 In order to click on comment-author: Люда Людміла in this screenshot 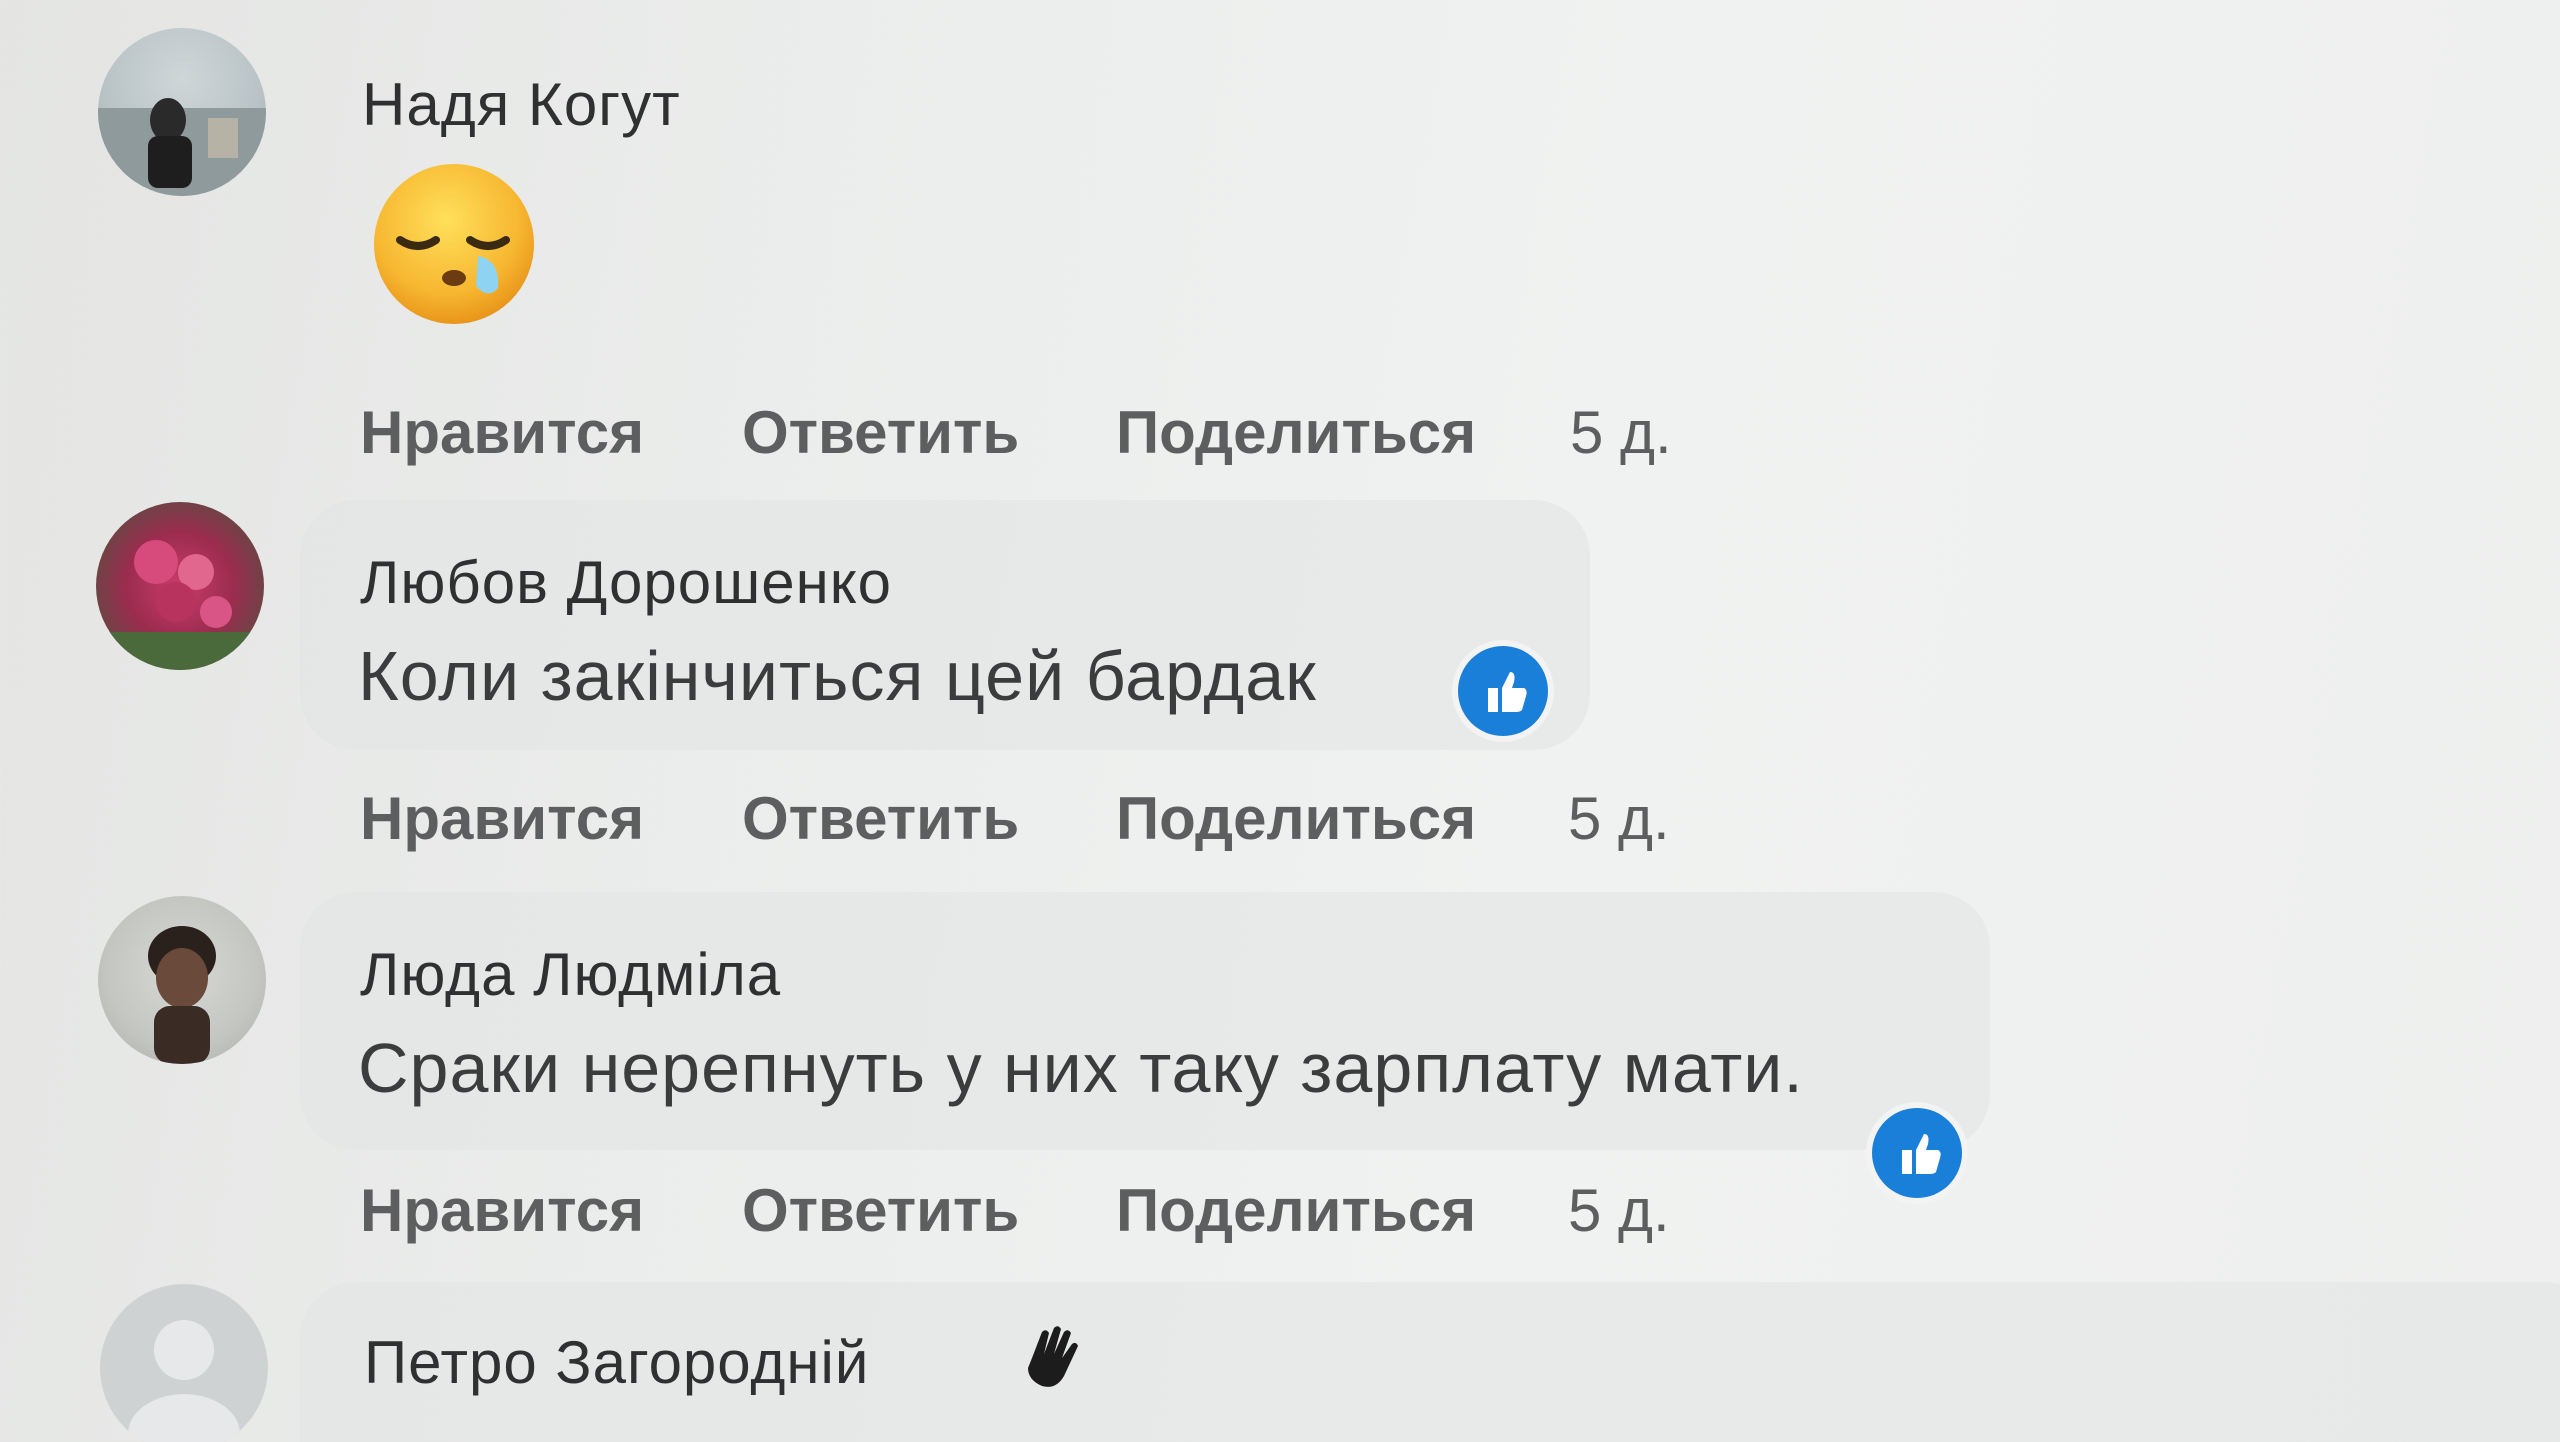, I will do `click(570, 974)`.